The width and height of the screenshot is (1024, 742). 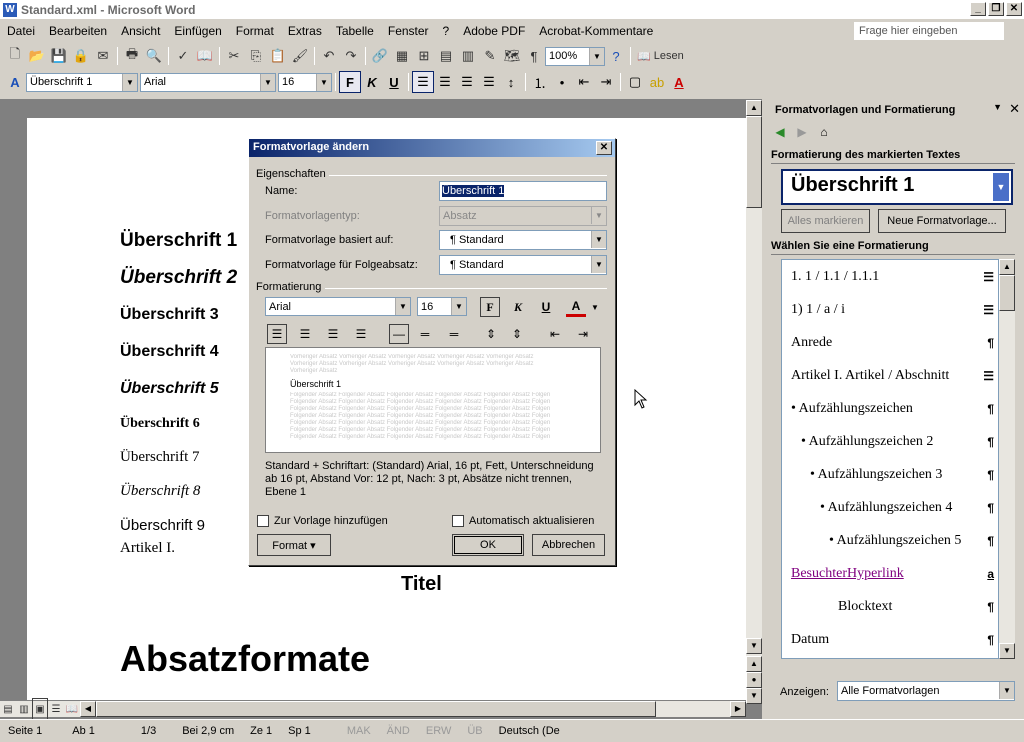 What do you see at coordinates (350, 82) in the screenshot?
I see `bold-button: F` at bounding box center [350, 82].